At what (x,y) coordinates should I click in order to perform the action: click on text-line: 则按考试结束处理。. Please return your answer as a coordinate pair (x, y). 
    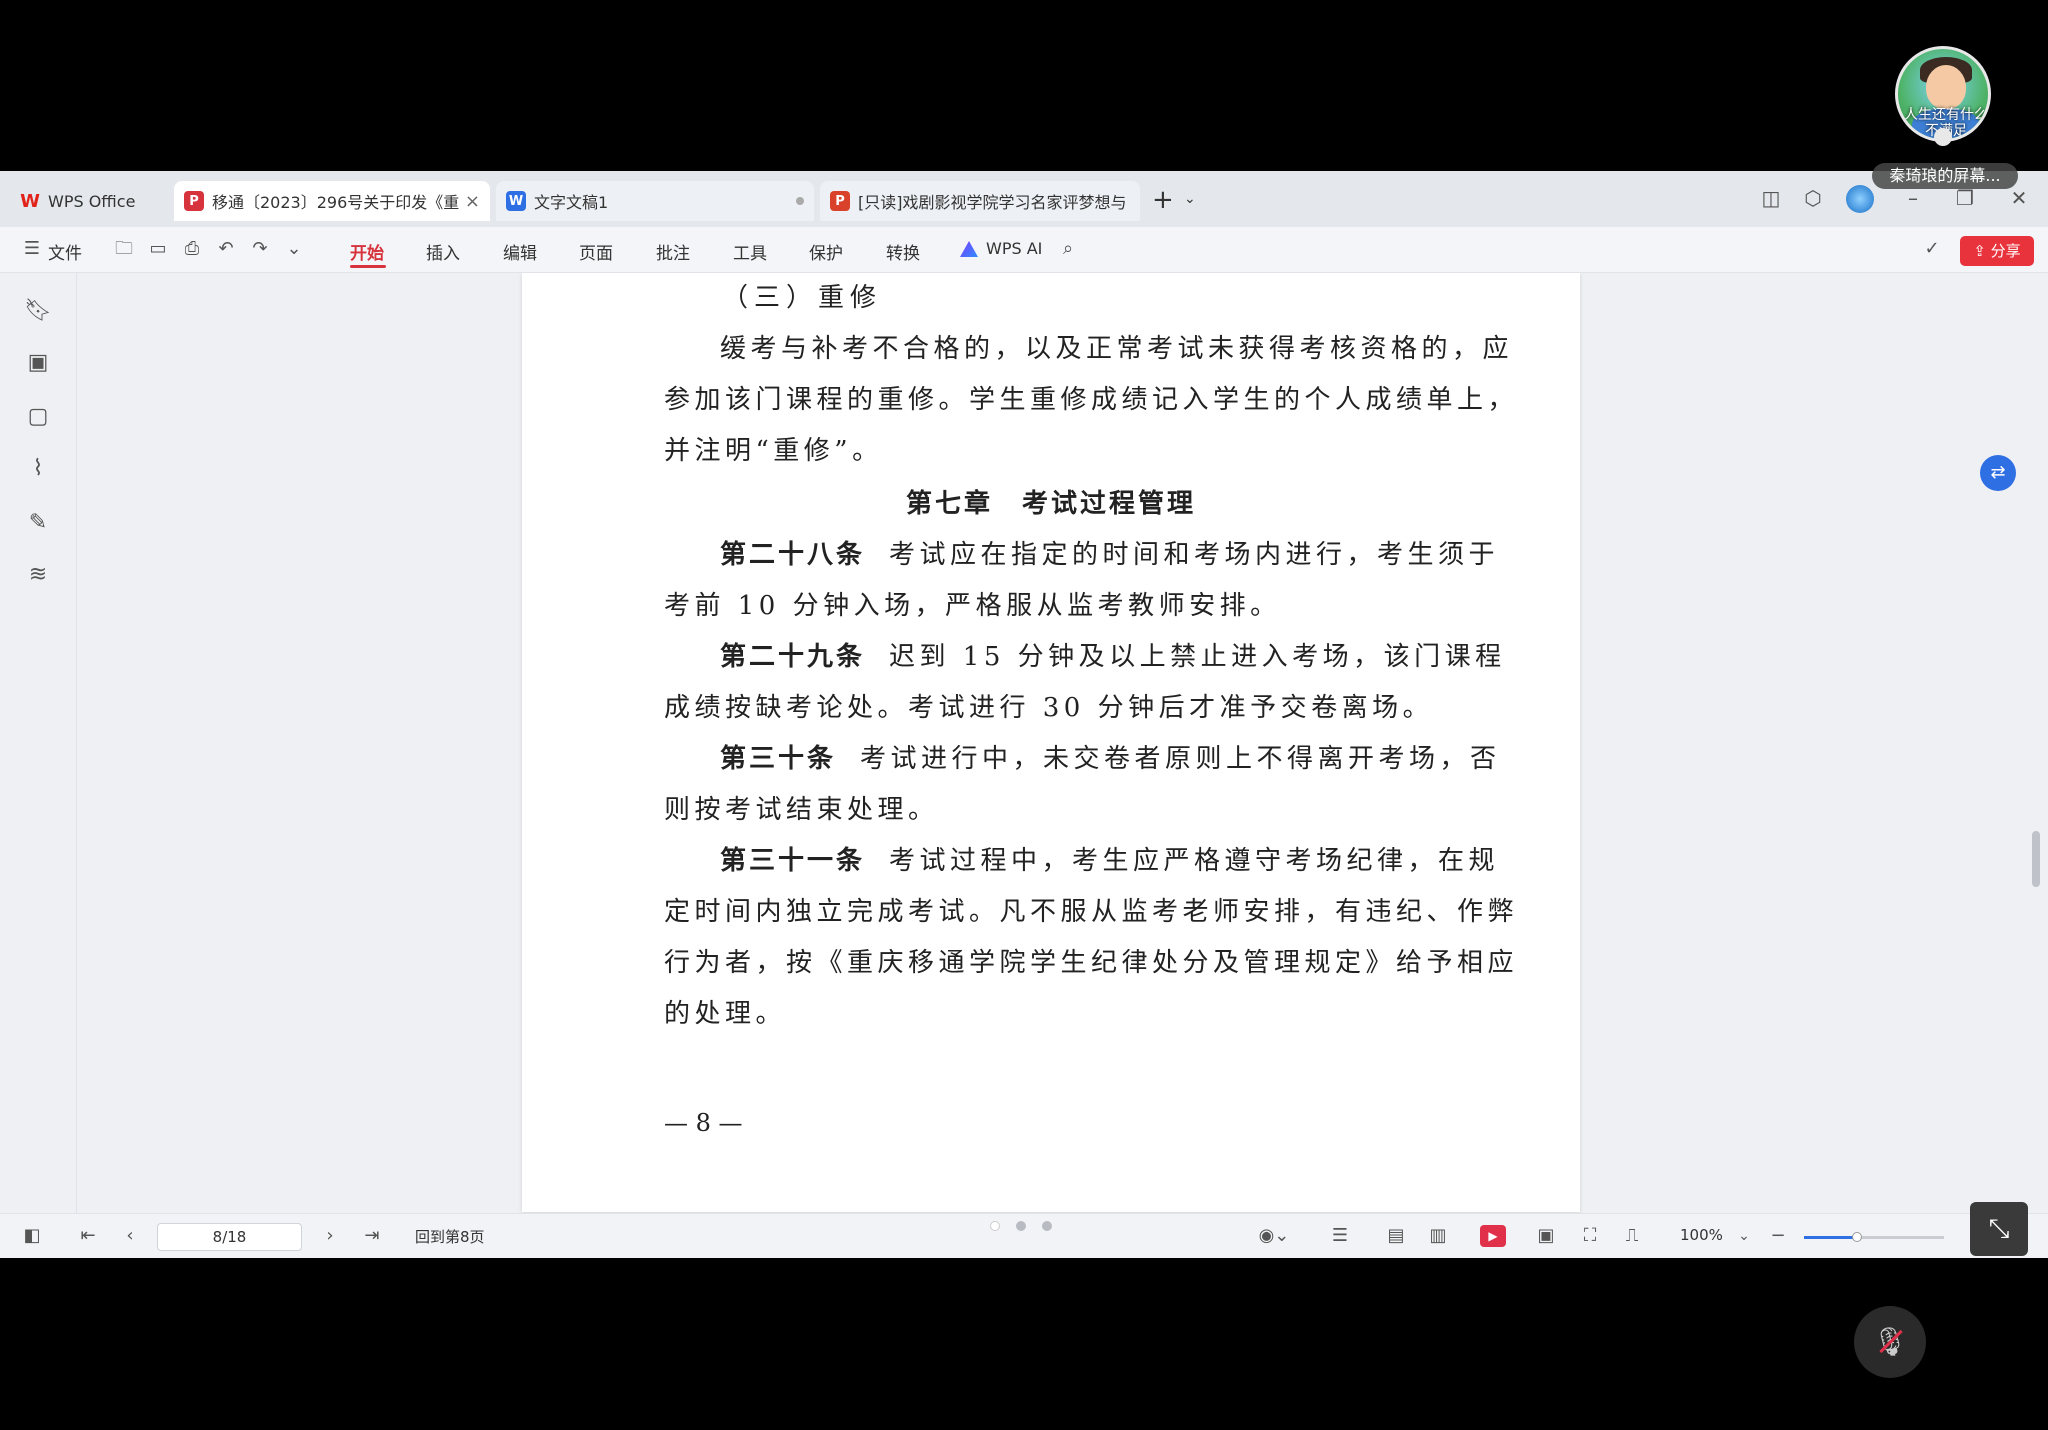
    Looking at the image, I should click on (801, 810).